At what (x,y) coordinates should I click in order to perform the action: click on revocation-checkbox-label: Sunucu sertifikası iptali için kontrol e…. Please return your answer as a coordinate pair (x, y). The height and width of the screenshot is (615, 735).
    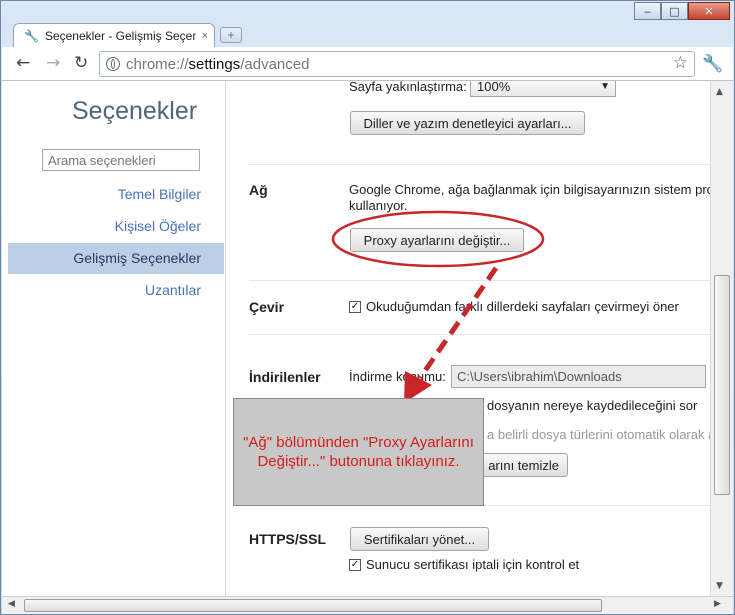
    Looking at the image, I should click on (473, 564).